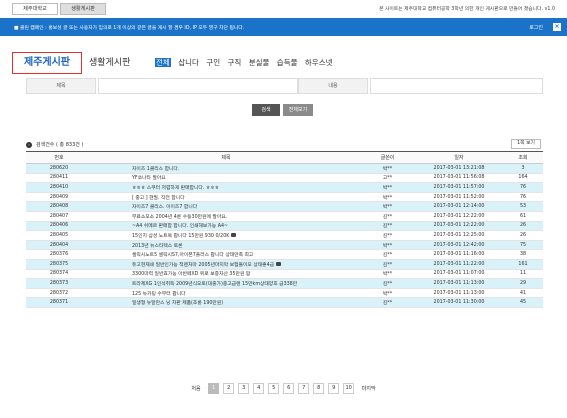  Describe the element at coordinates (456, 86) in the screenshot. I see `content-input` at that location.